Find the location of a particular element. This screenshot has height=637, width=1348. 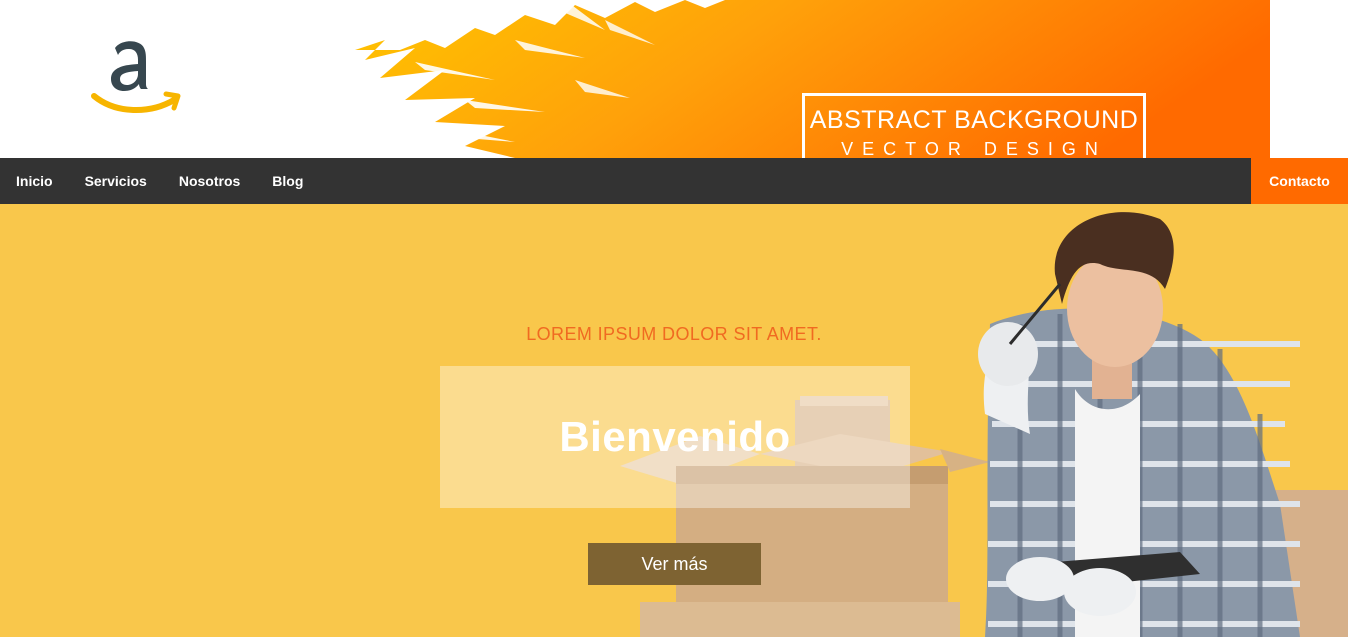

hero-title: Bienvenido is located at coordinates (675, 436).